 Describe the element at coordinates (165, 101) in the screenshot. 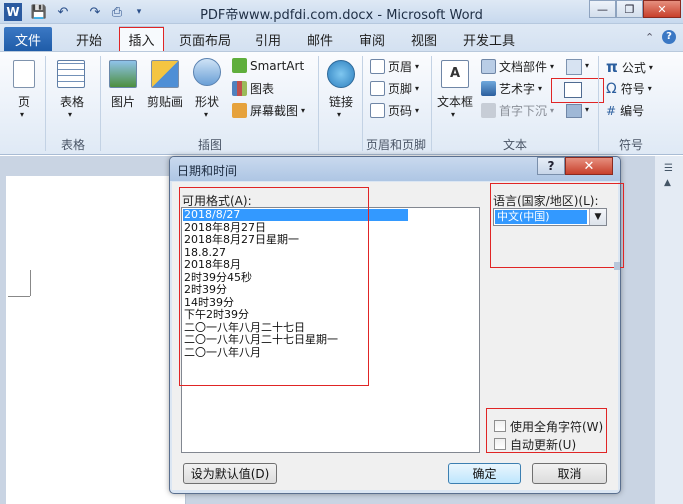

I see `clipart-button: 剪贴画` at that location.